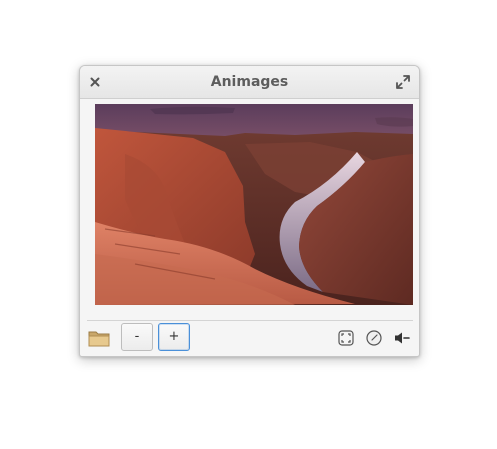 Image resolution: width=497 pixels, height=449 pixels. I want to click on speaker-mute-icon, so click(402, 338).